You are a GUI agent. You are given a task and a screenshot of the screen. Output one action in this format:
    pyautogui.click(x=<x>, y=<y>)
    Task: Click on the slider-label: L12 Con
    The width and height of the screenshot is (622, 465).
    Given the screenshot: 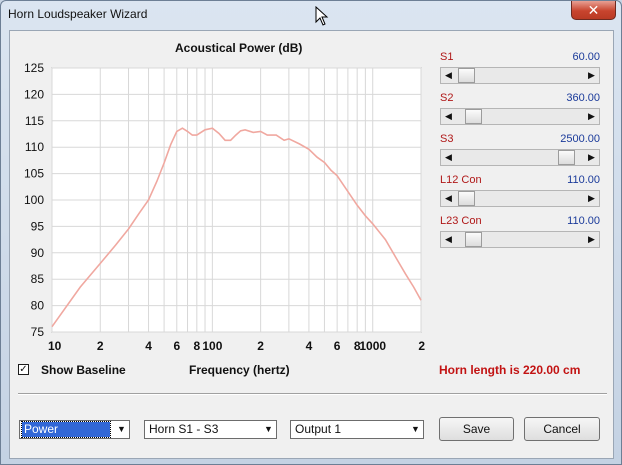 What is the action you would take?
    pyautogui.click(x=461, y=180)
    